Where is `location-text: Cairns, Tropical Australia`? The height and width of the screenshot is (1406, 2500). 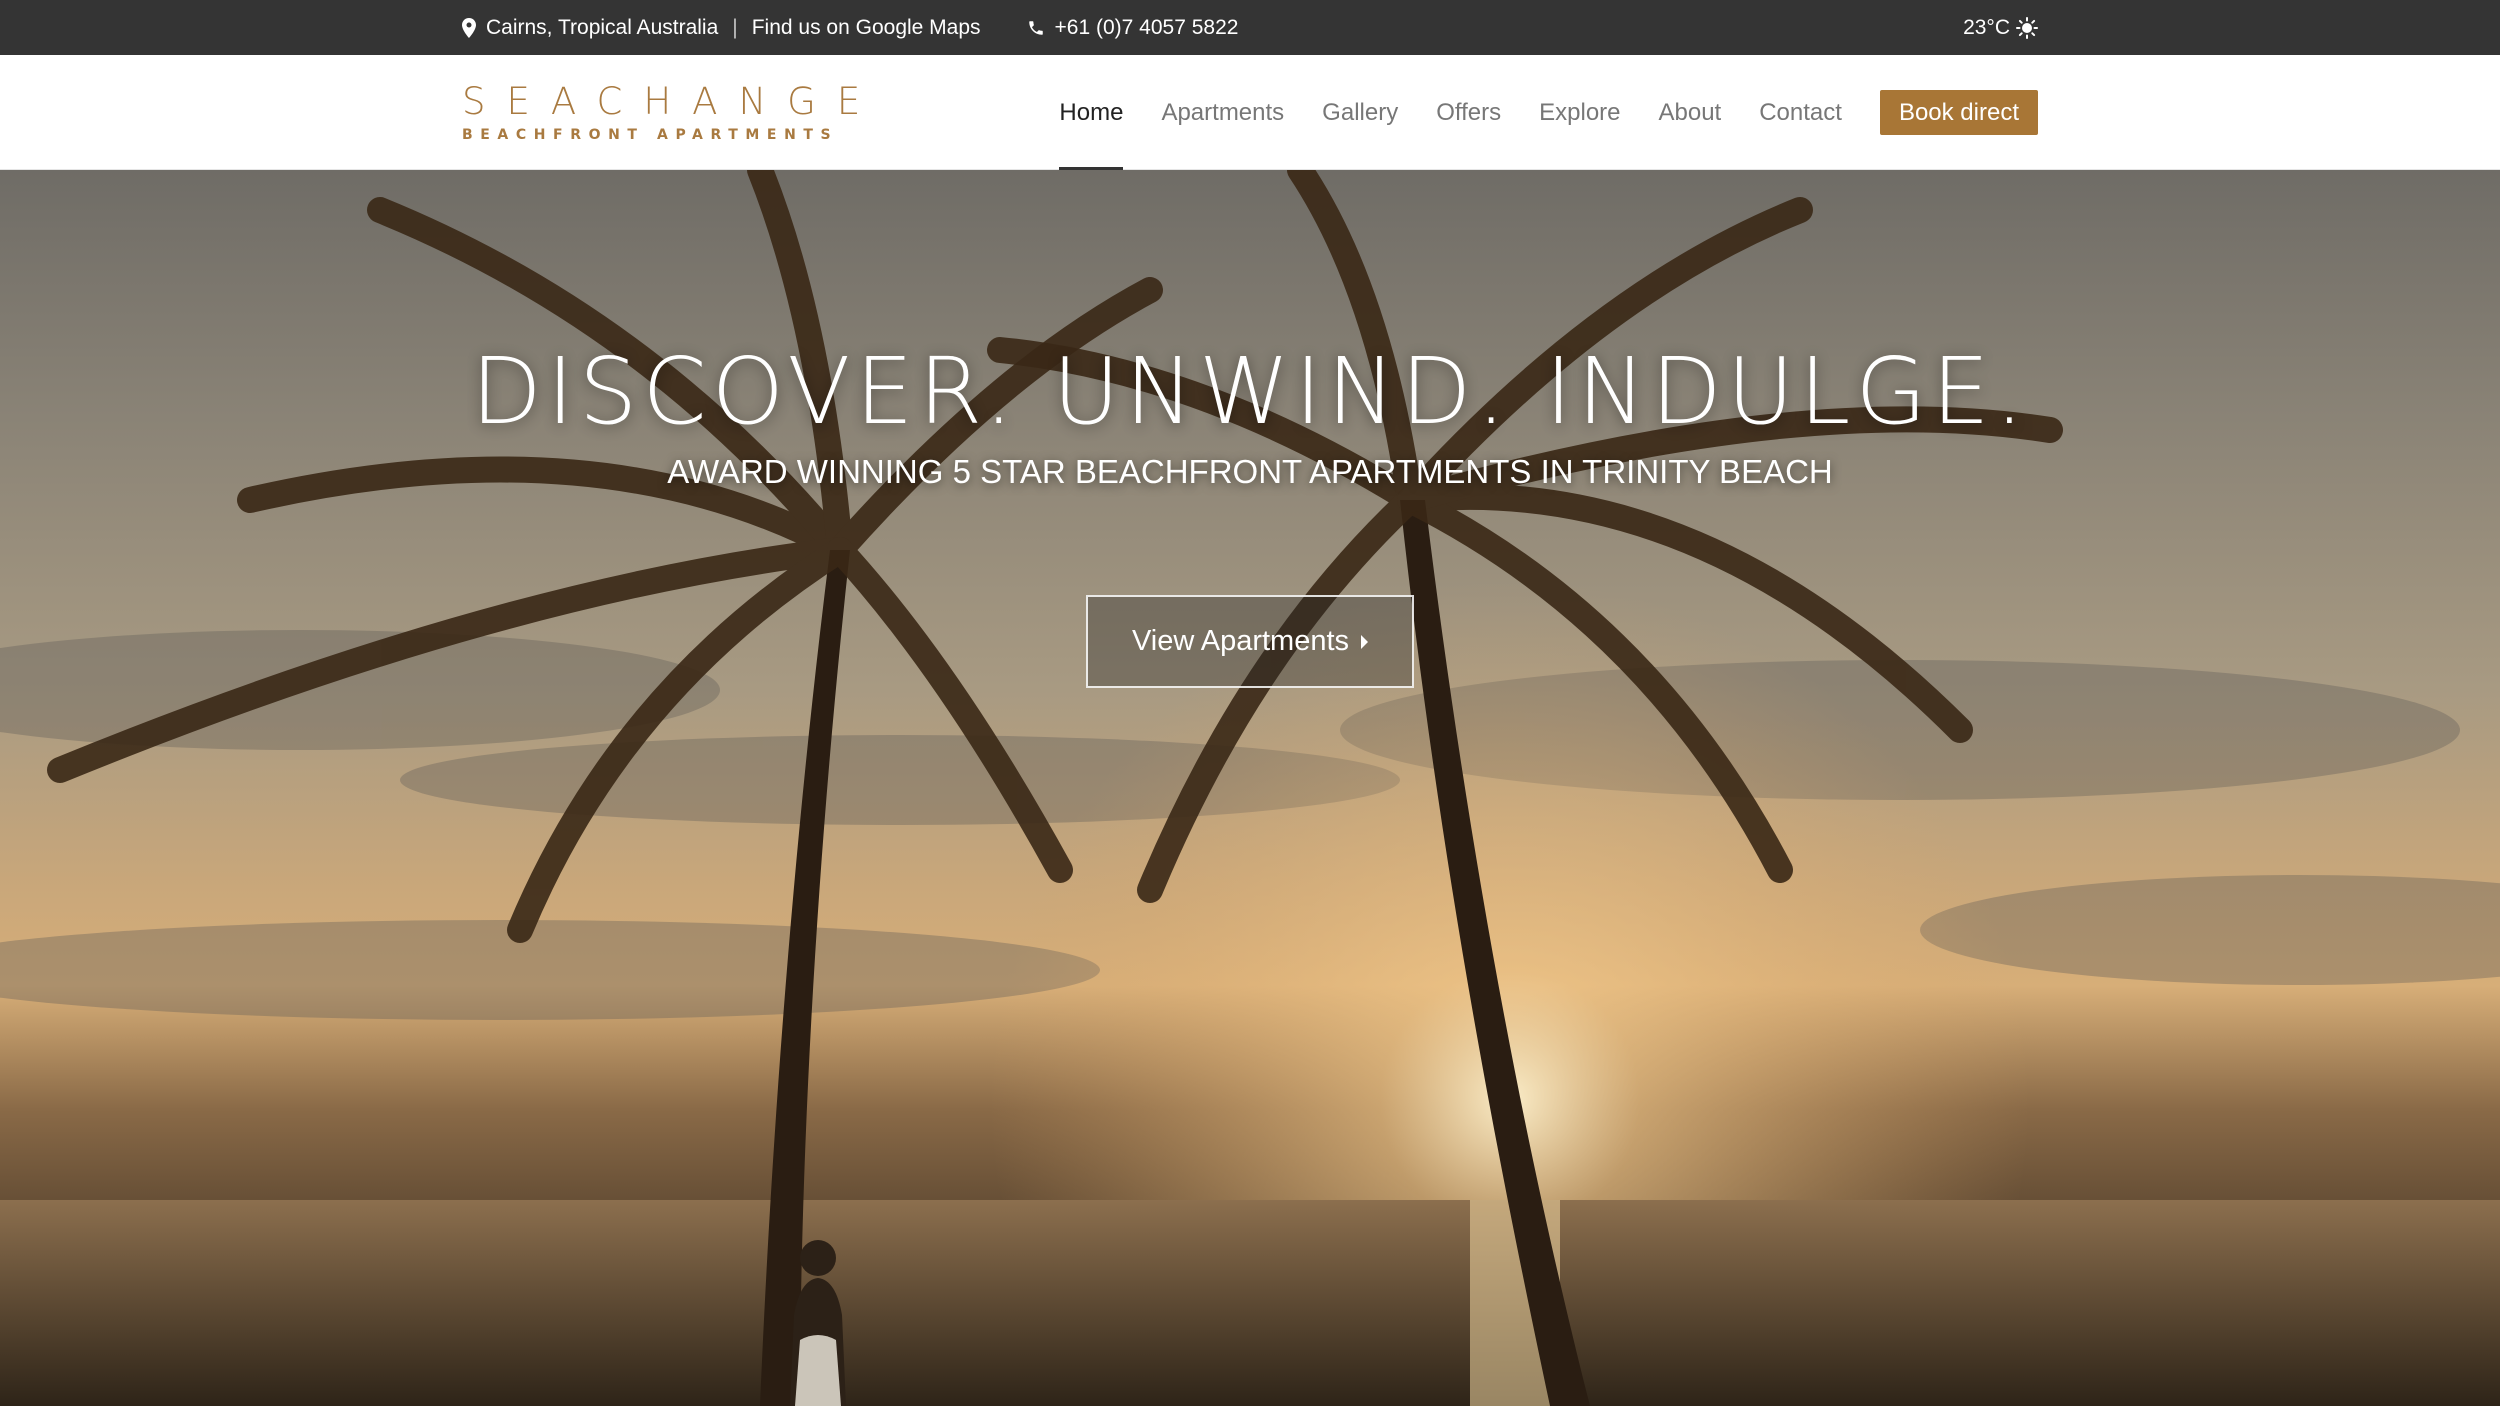 location-text: Cairns, Tropical Australia is located at coordinates (602, 27).